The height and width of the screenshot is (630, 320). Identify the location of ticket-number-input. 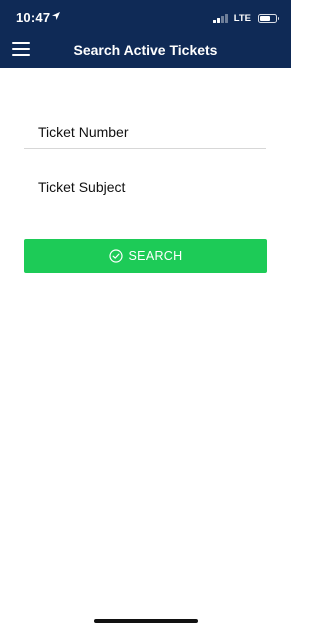
(145, 131).